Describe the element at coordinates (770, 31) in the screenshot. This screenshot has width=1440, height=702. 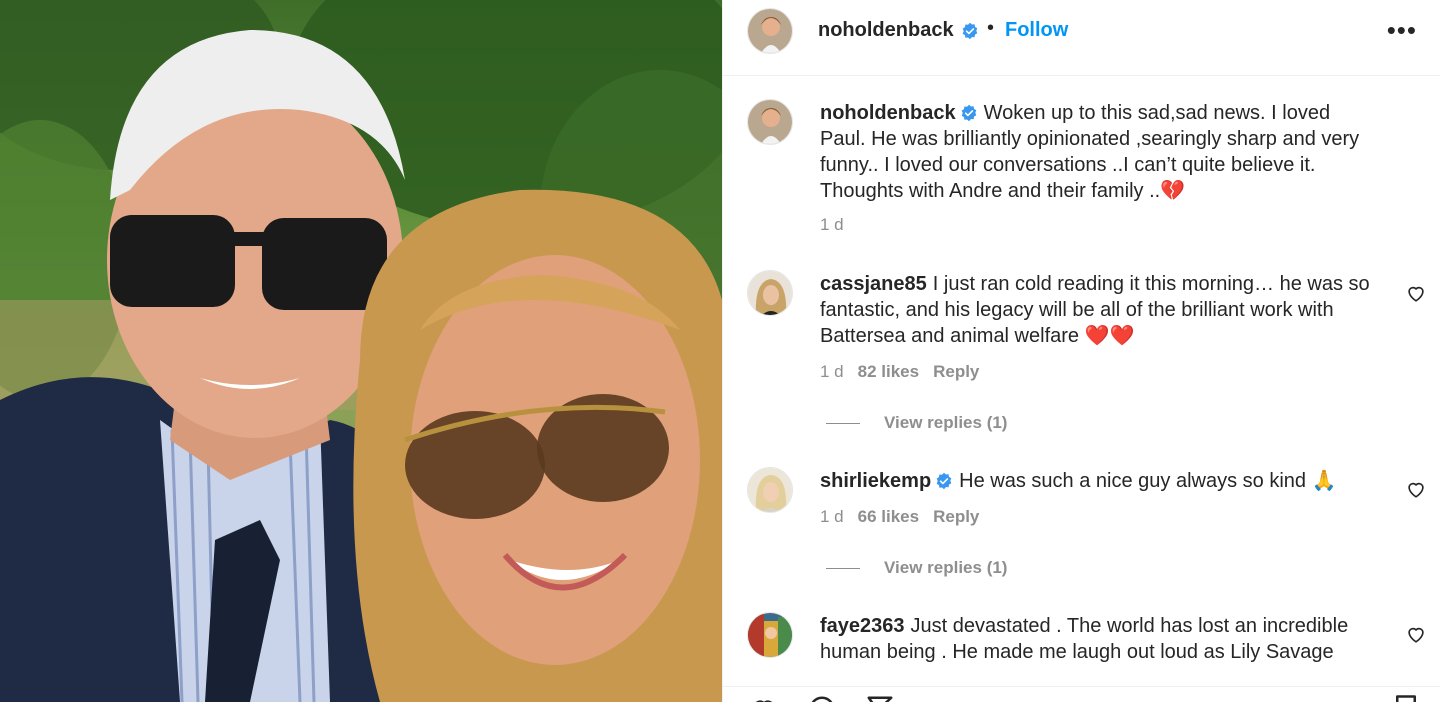
I see `author-avatar` at that location.